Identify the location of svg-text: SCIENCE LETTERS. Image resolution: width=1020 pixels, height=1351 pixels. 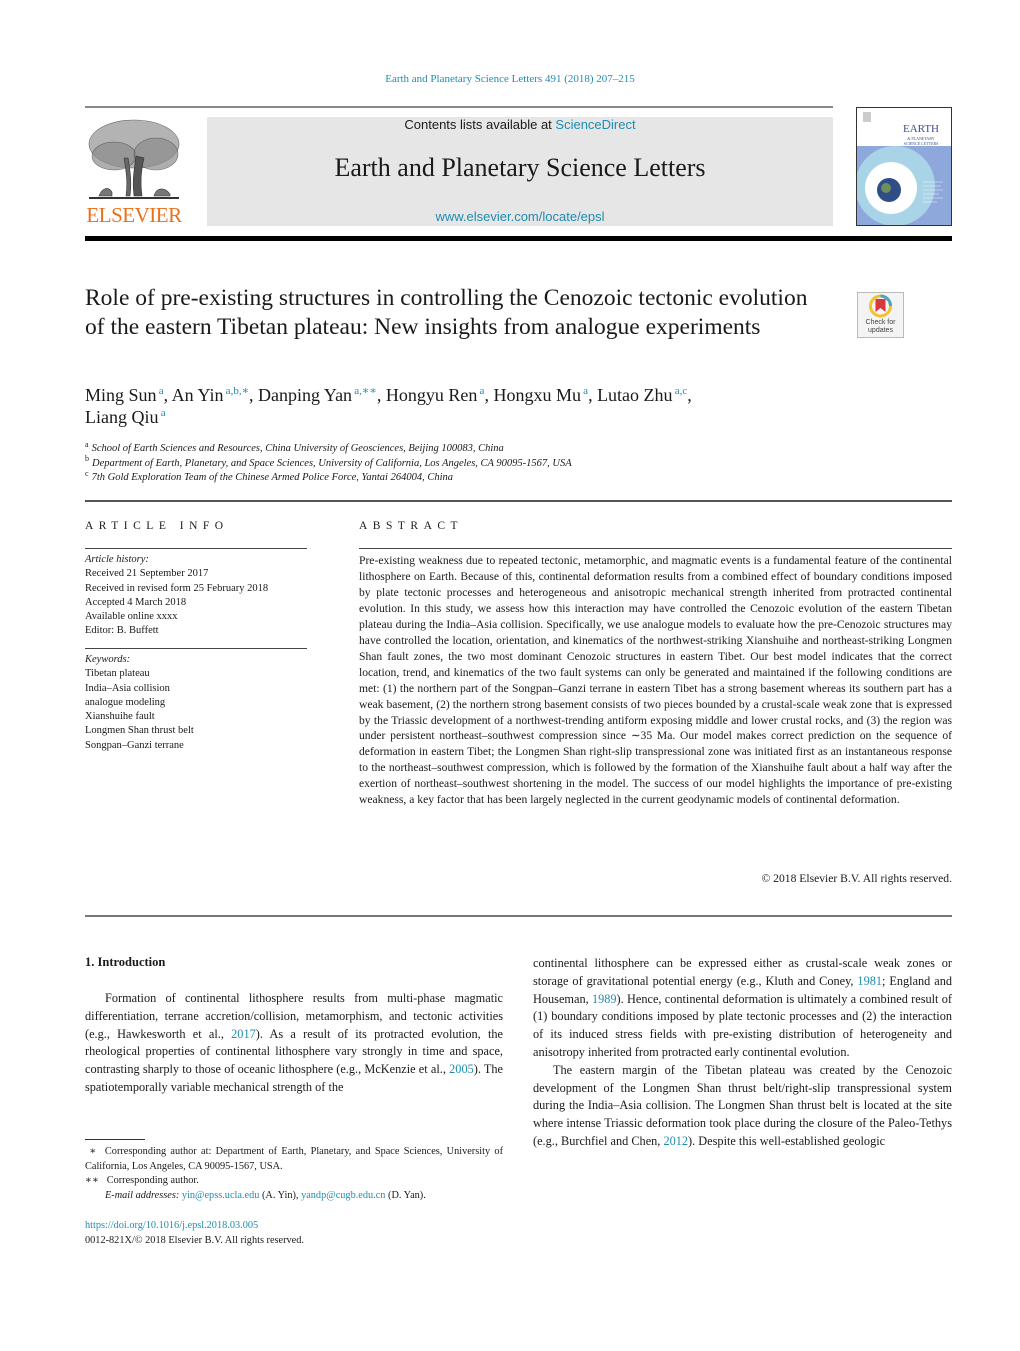
(921, 143).